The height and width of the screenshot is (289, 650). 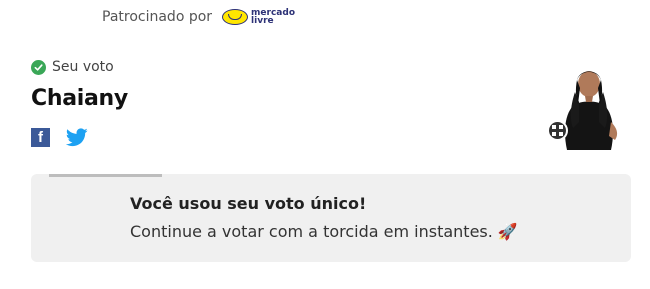 What do you see at coordinates (40, 137) in the screenshot?
I see `facebook-icon: f` at bounding box center [40, 137].